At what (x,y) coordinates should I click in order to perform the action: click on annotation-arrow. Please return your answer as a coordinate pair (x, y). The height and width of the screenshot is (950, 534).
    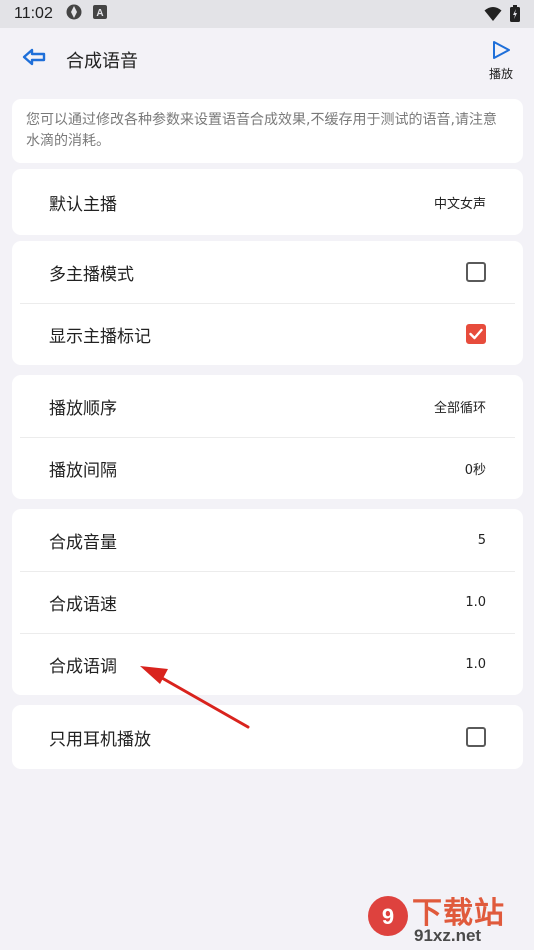
    Looking at the image, I should click on (195, 697).